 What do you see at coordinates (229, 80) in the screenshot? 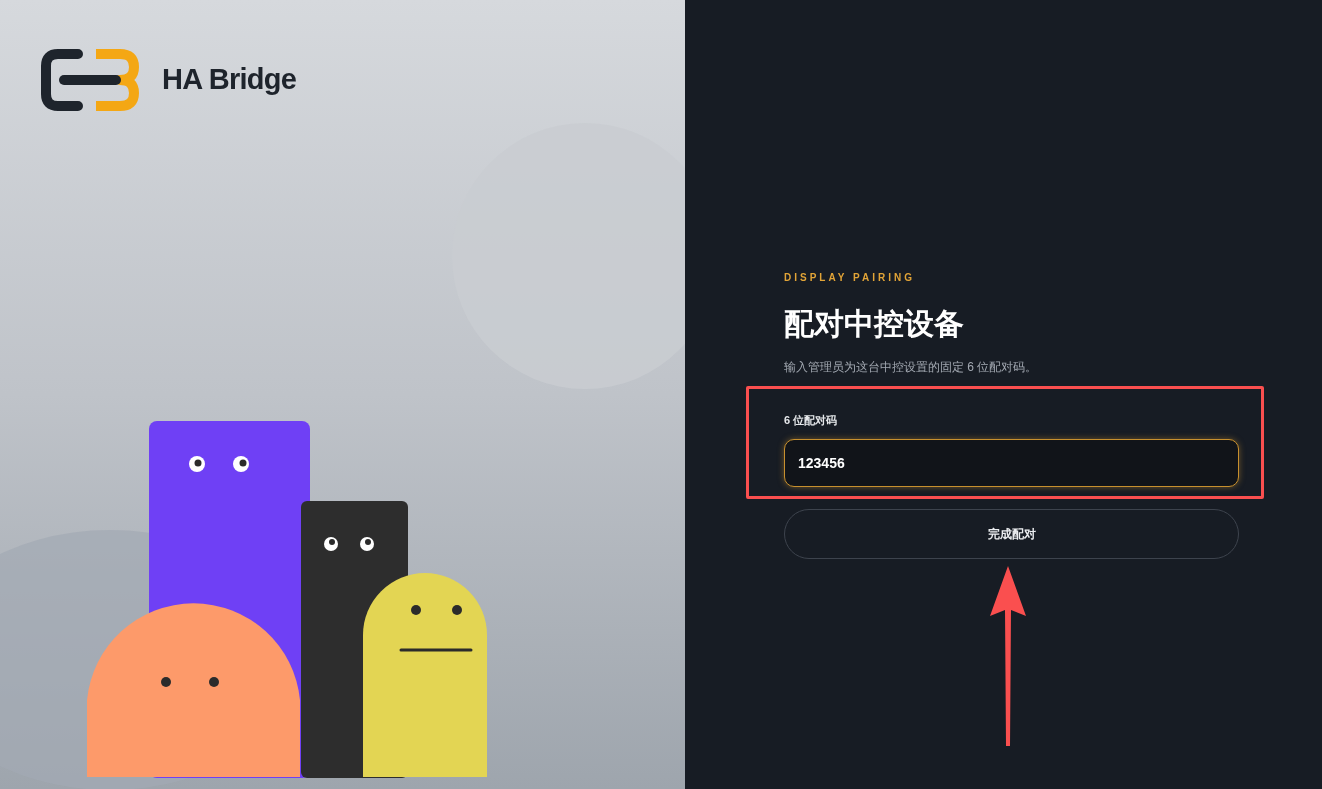
I see `brand-name: HA Bridge` at bounding box center [229, 80].